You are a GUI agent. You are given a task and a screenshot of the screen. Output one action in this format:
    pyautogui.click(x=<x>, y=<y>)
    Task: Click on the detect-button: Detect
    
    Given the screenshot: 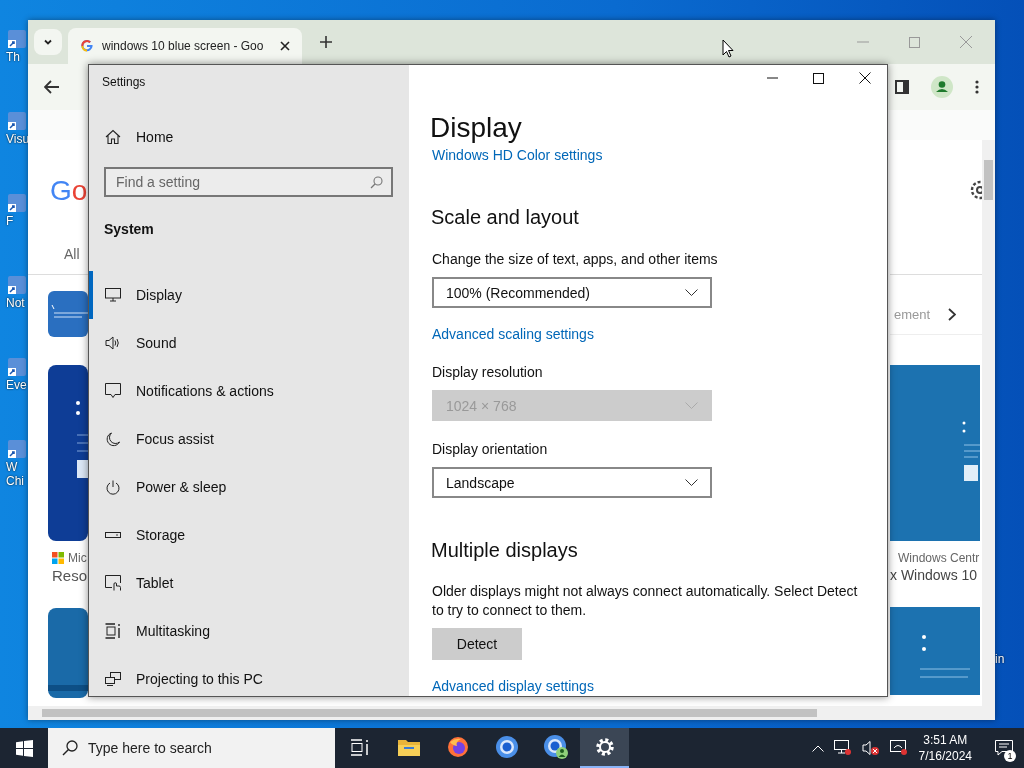 What is the action you would take?
    pyautogui.click(x=477, y=644)
    